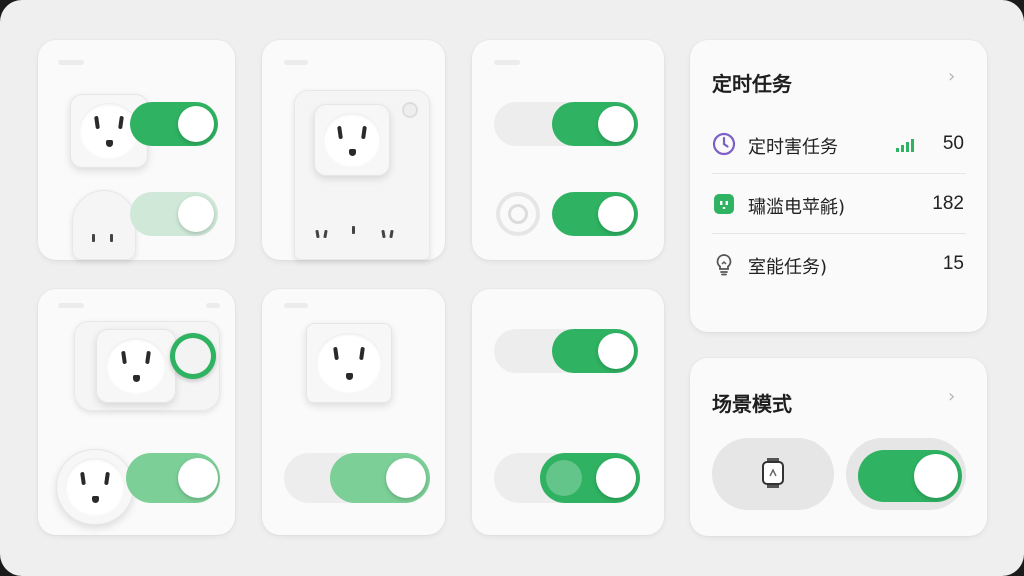 The height and width of the screenshot is (576, 1024). Describe the element at coordinates (724, 144) in the screenshot. I see `clock-icon` at that location.